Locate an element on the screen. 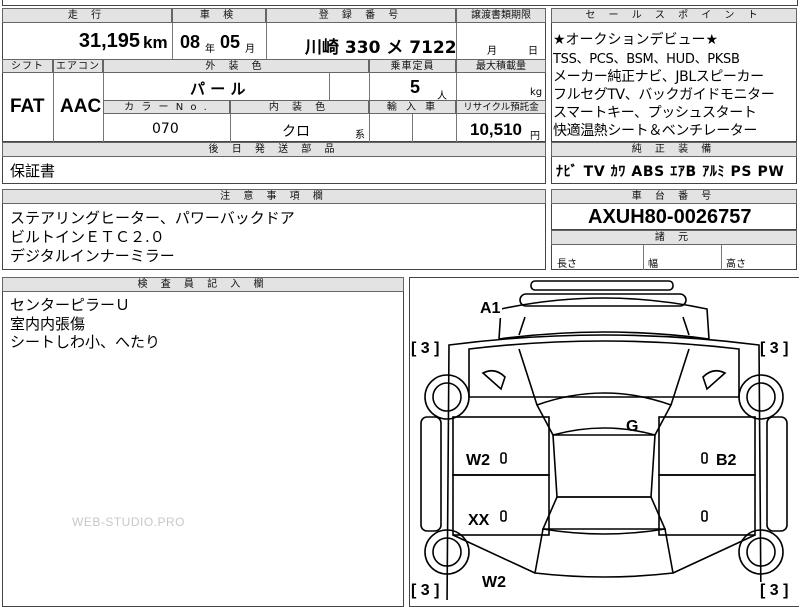 This screenshot has width=800, height=607. tire-tread-rear-right: [ 3 ] is located at coordinates (774, 591).